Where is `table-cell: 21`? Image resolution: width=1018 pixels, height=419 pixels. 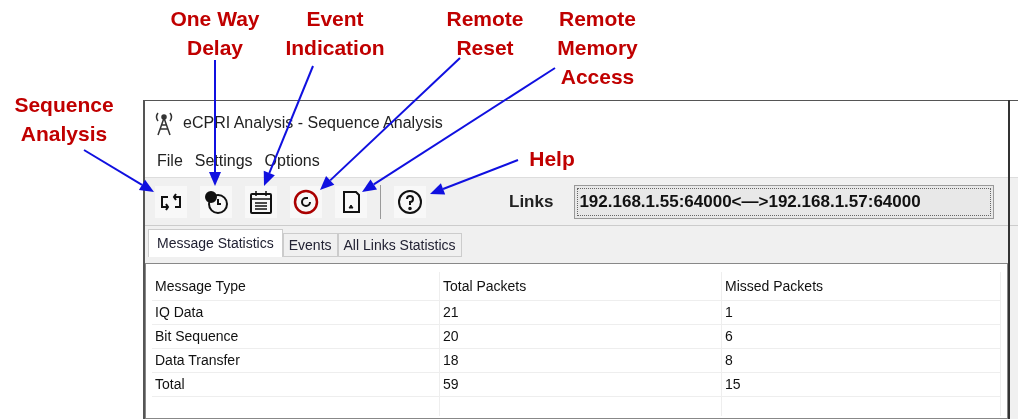 table-cell: 21 is located at coordinates (581, 312).